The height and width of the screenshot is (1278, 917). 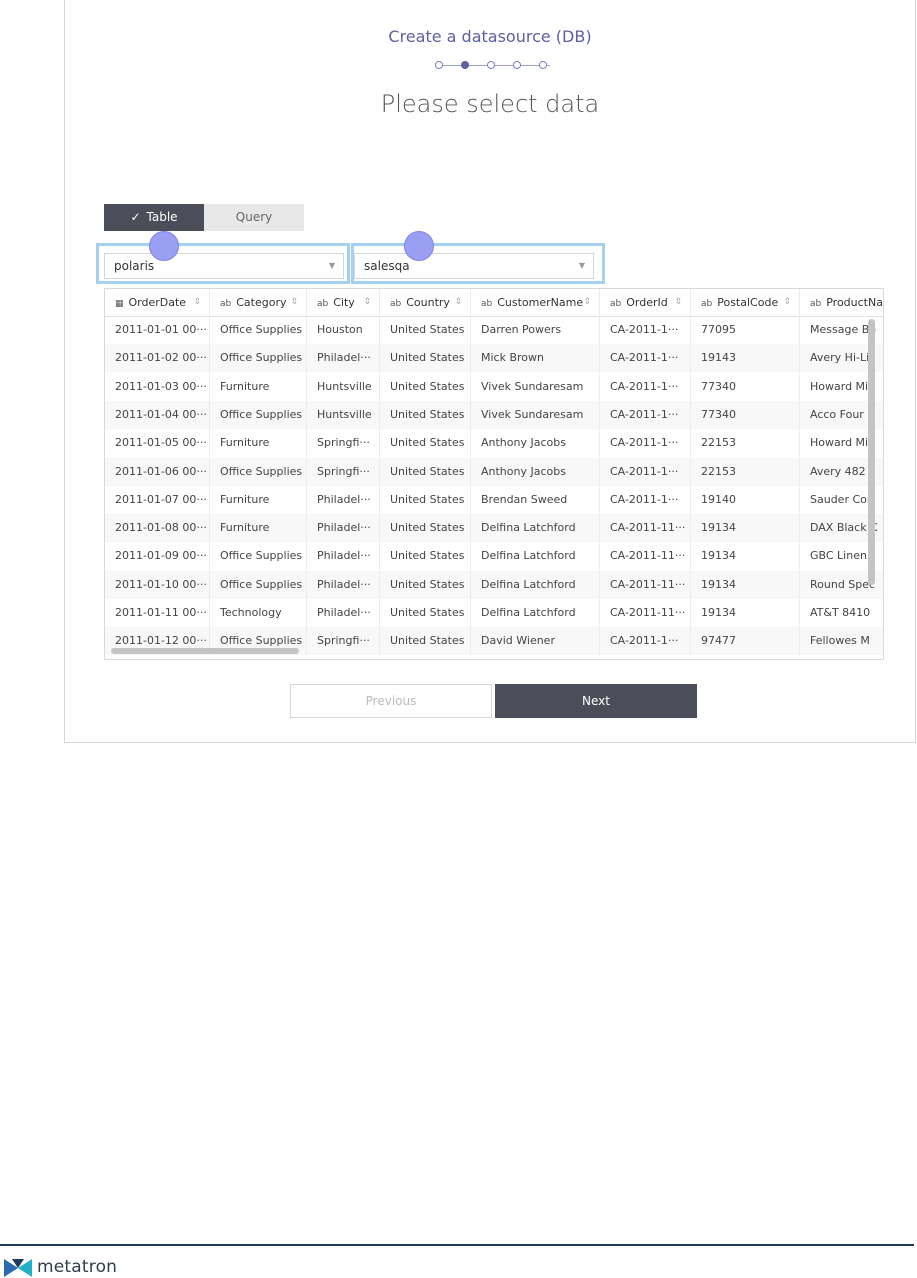 What do you see at coordinates (258, 613) in the screenshot?
I see `table-cell: Technology` at bounding box center [258, 613].